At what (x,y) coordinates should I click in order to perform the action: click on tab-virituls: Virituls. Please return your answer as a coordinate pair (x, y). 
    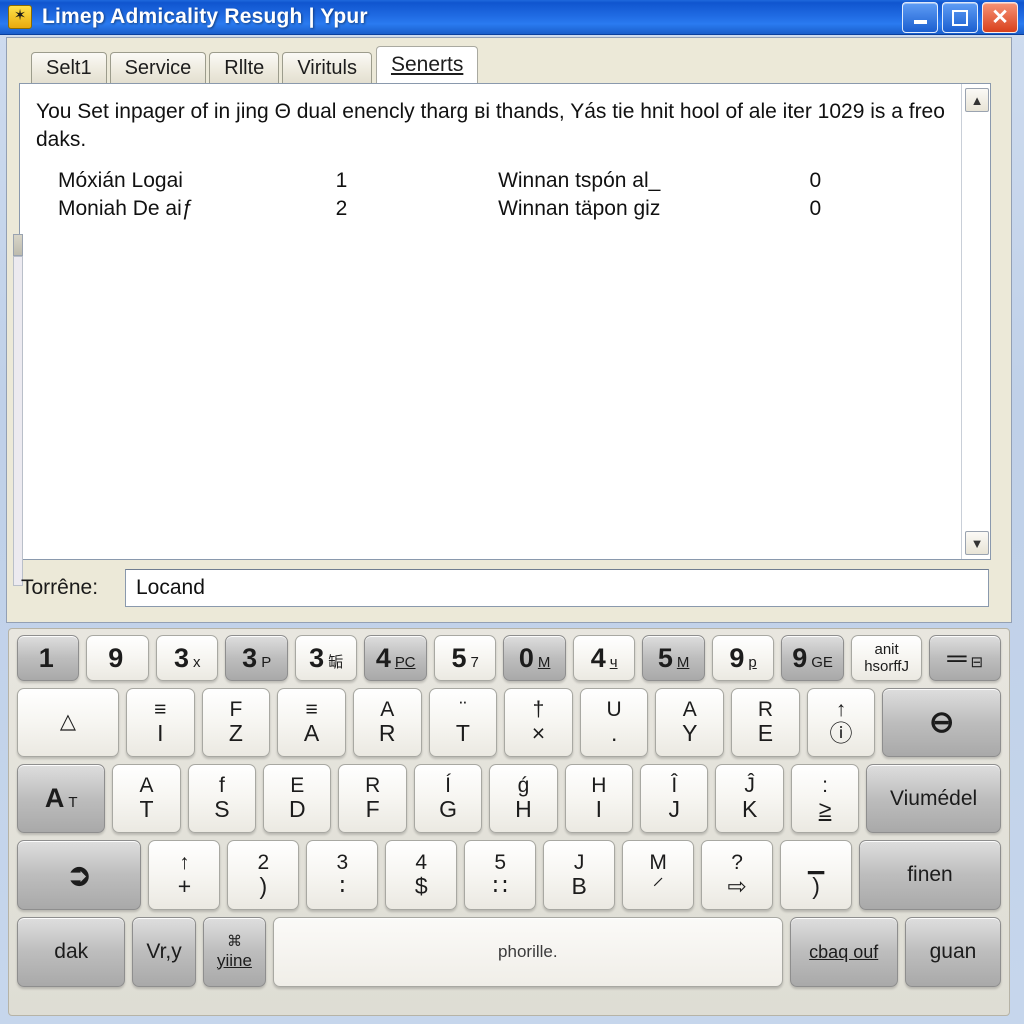
    Looking at the image, I should click on (327, 67).